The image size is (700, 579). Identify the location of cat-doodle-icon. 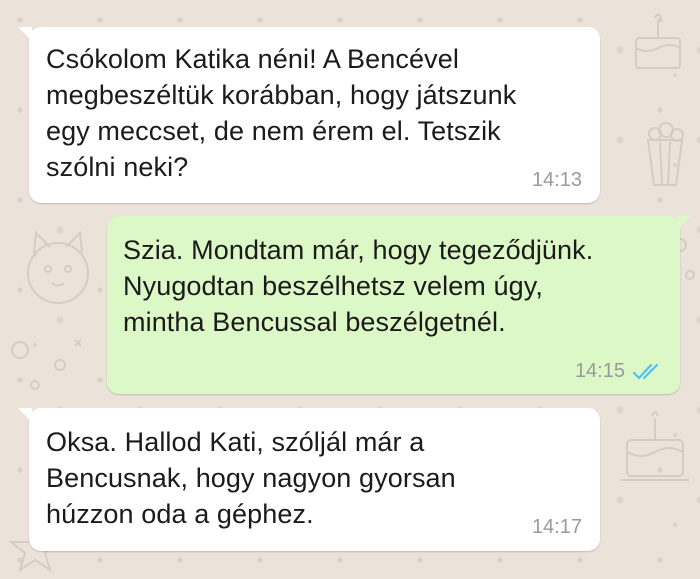
(58, 267).